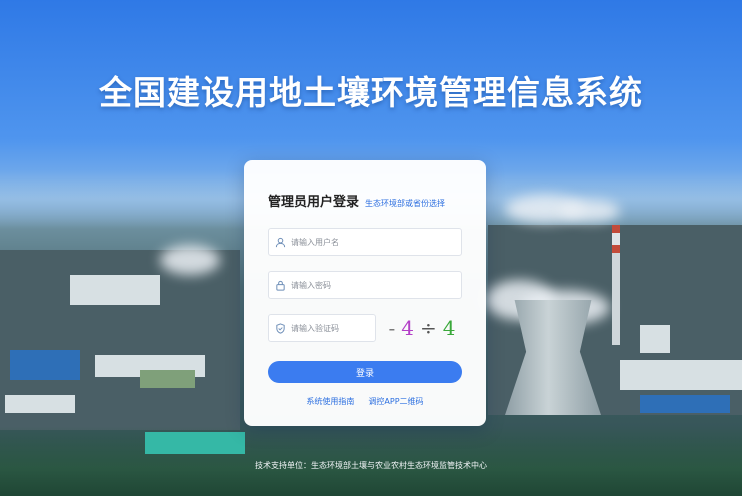 The width and height of the screenshot is (742, 496). Describe the element at coordinates (280, 242) in the screenshot. I see `user-icon` at that location.